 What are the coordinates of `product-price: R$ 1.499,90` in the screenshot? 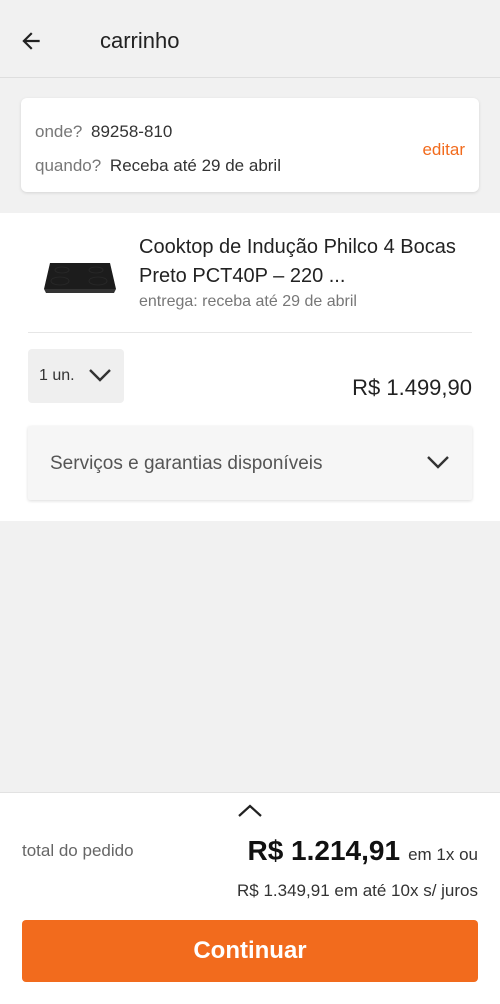 It's located at (412, 387).